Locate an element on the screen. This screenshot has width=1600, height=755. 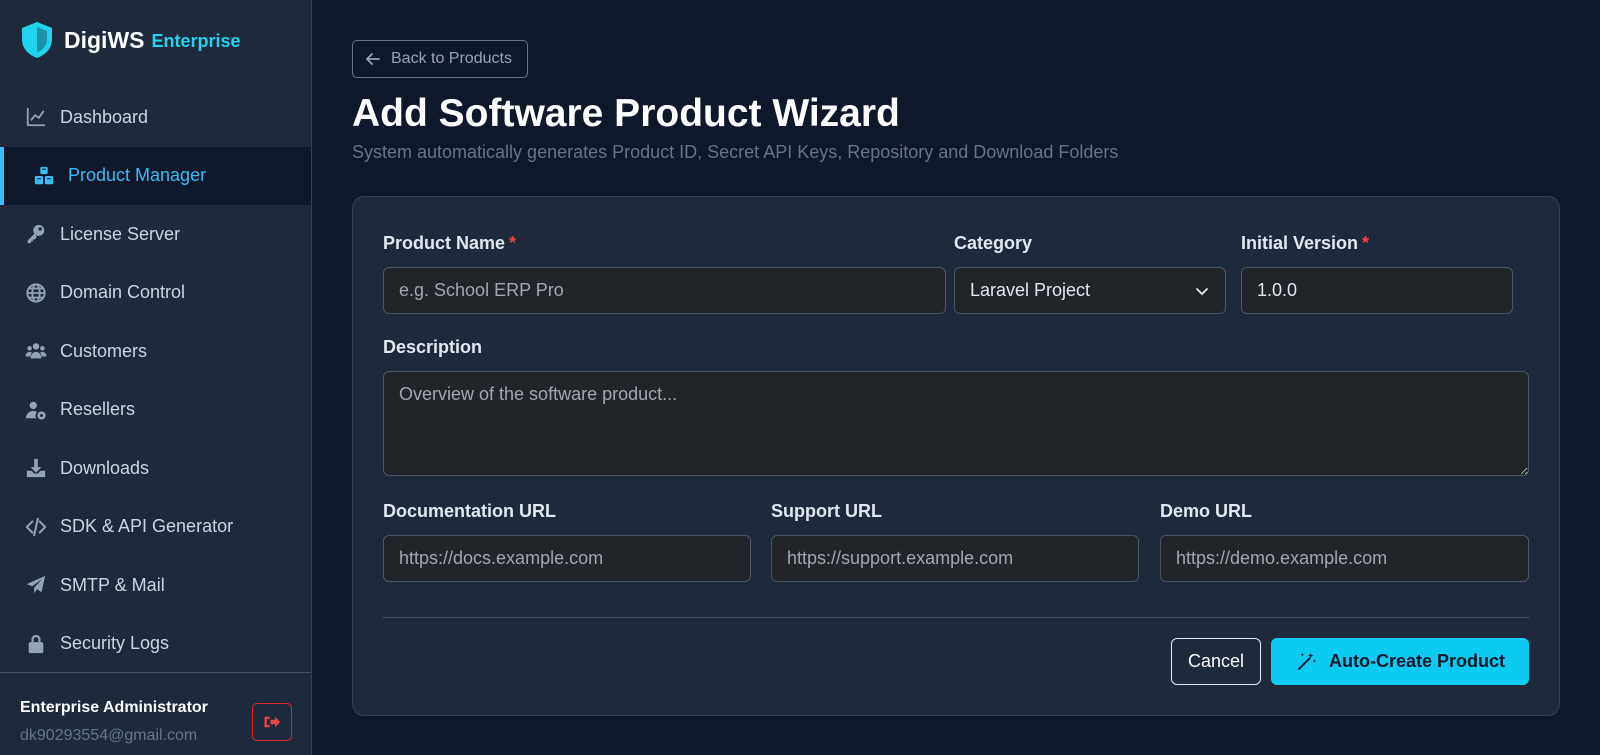
initial-version-label-text: Initial Version is located at coordinates (1300, 243).